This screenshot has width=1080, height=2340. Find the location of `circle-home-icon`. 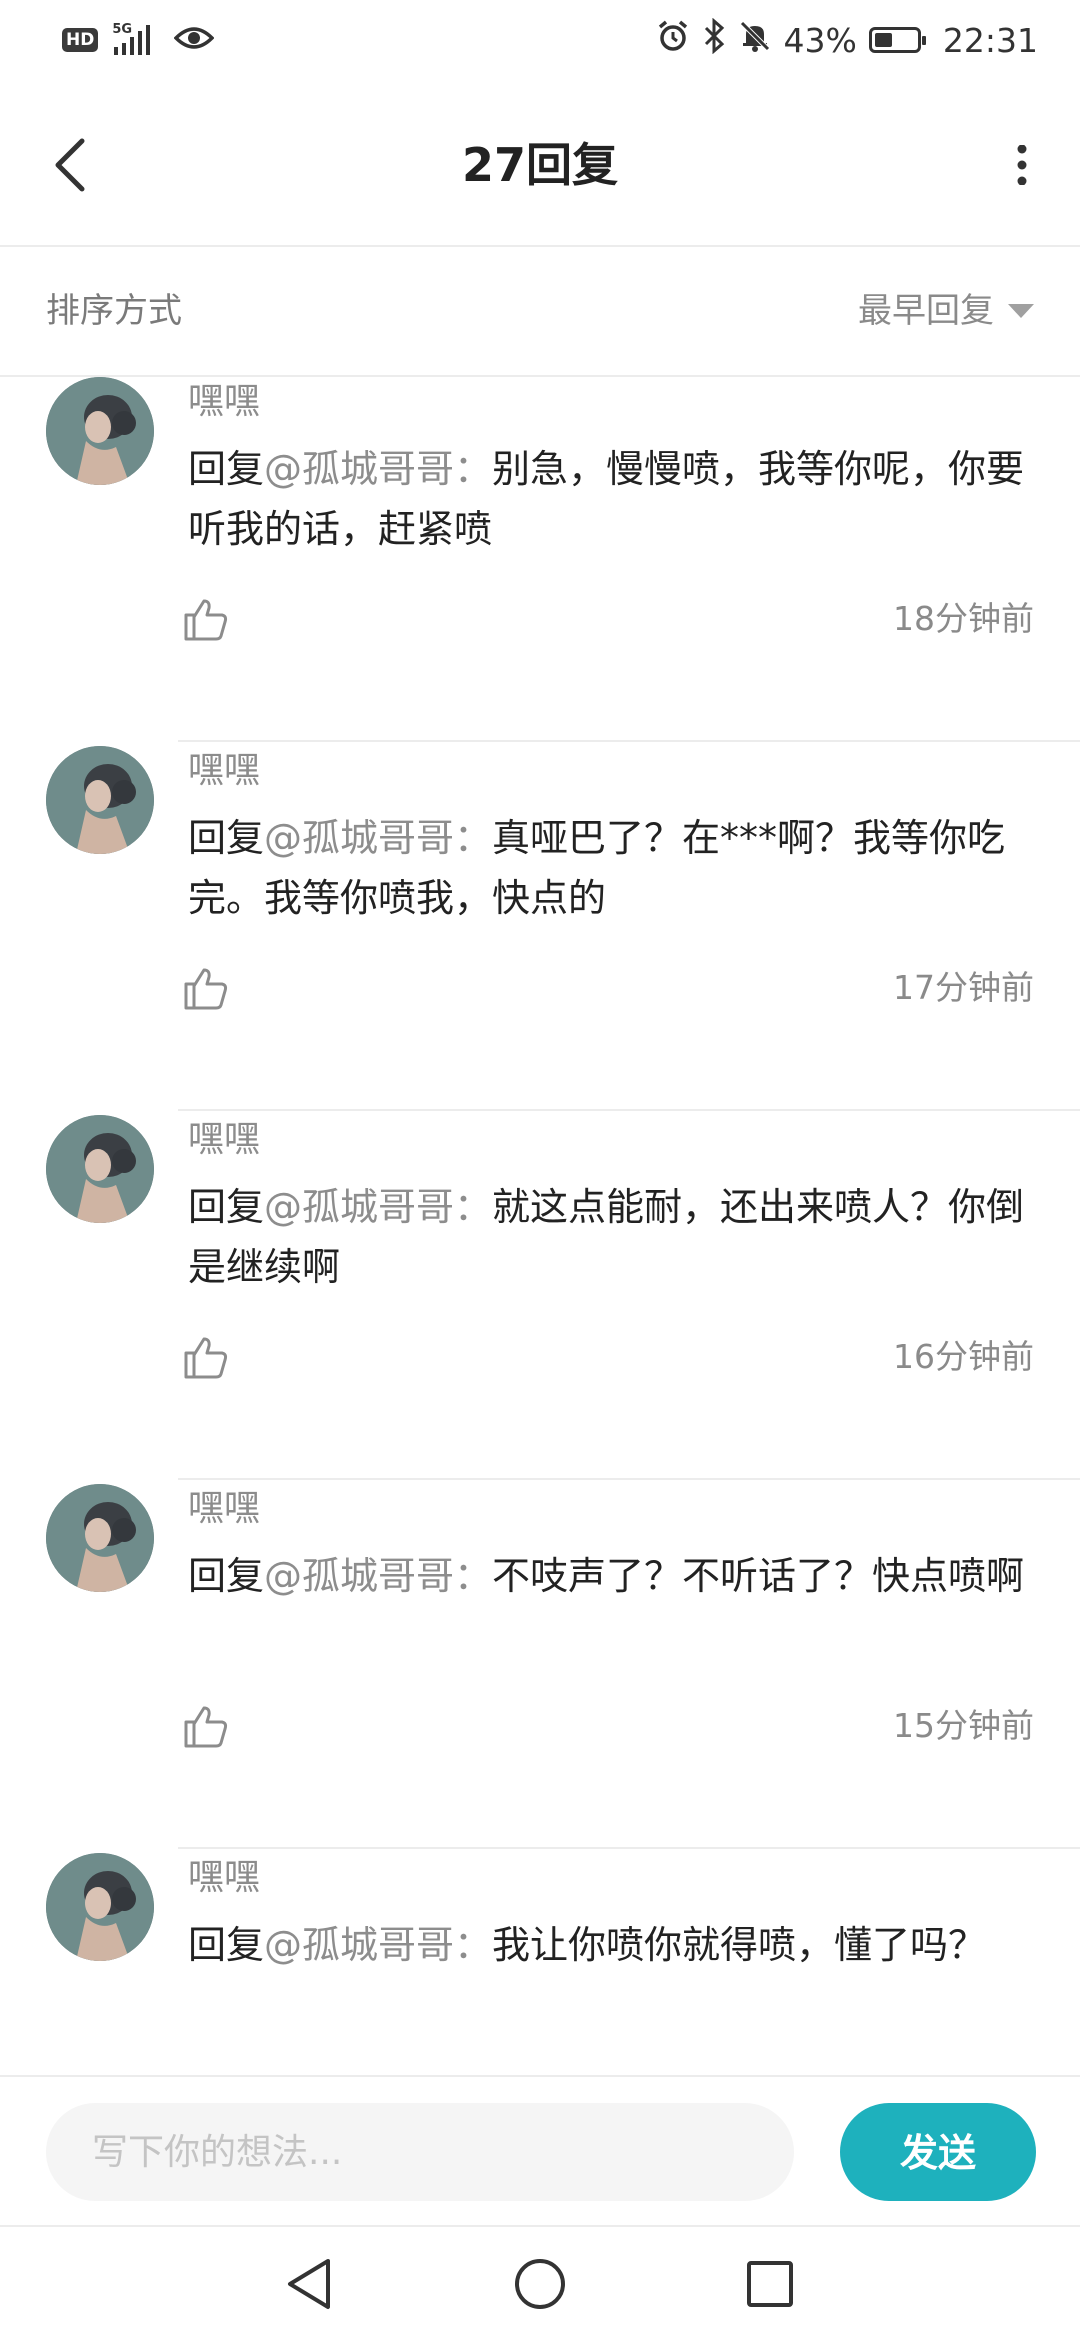

circle-home-icon is located at coordinates (540, 2284).